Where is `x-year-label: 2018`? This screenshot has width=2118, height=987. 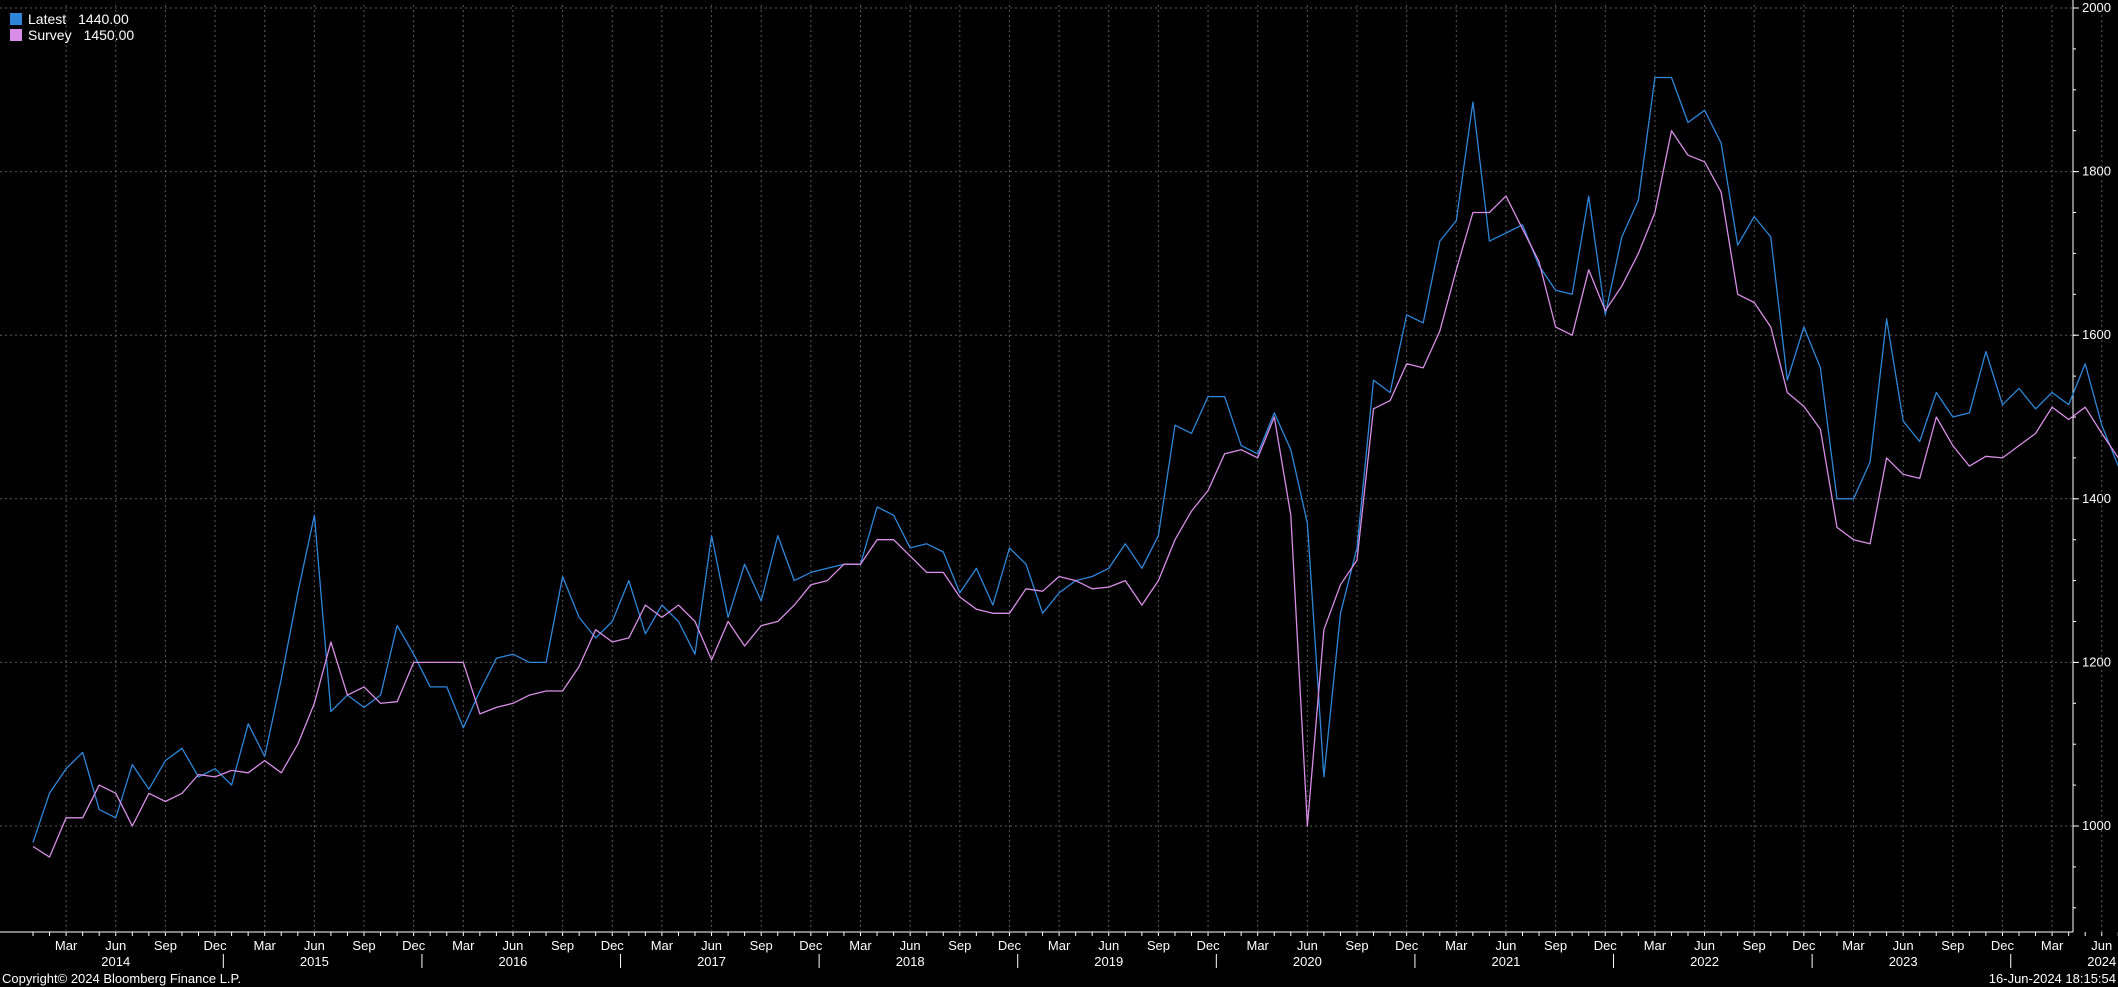
x-year-label: 2018 is located at coordinates (910, 961).